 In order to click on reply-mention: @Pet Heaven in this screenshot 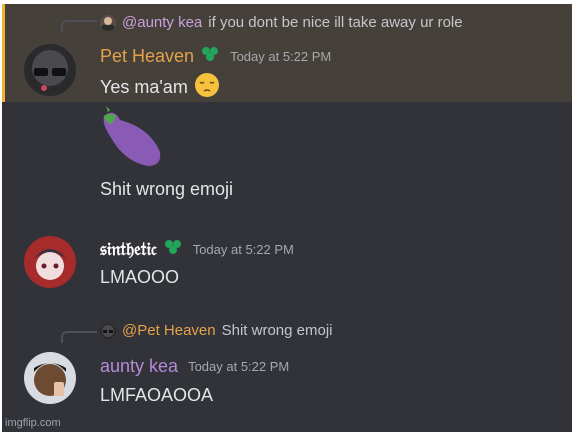, I will do `click(169, 330)`.